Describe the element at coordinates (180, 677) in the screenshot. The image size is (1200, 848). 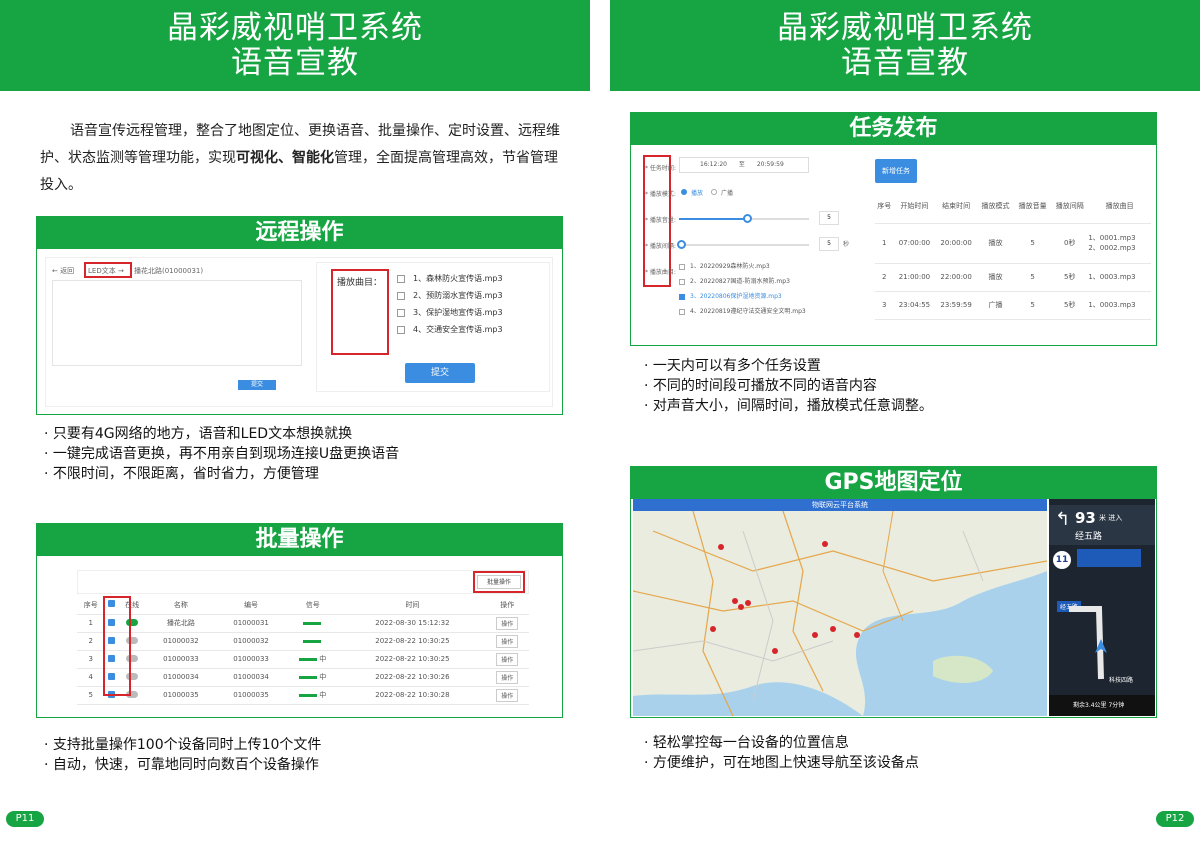
I see `device-name-cell: 01000034` at that location.